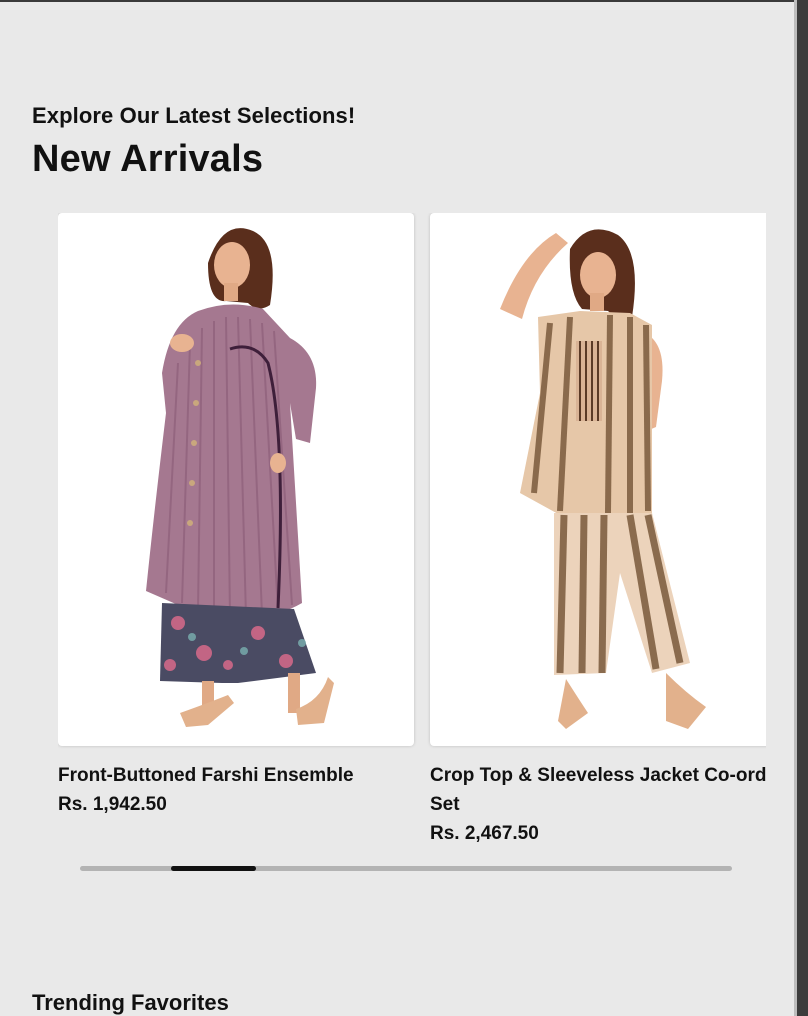 The height and width of the screenshot is (1016, 808). I want to click on window-edge, so click(801, 508).